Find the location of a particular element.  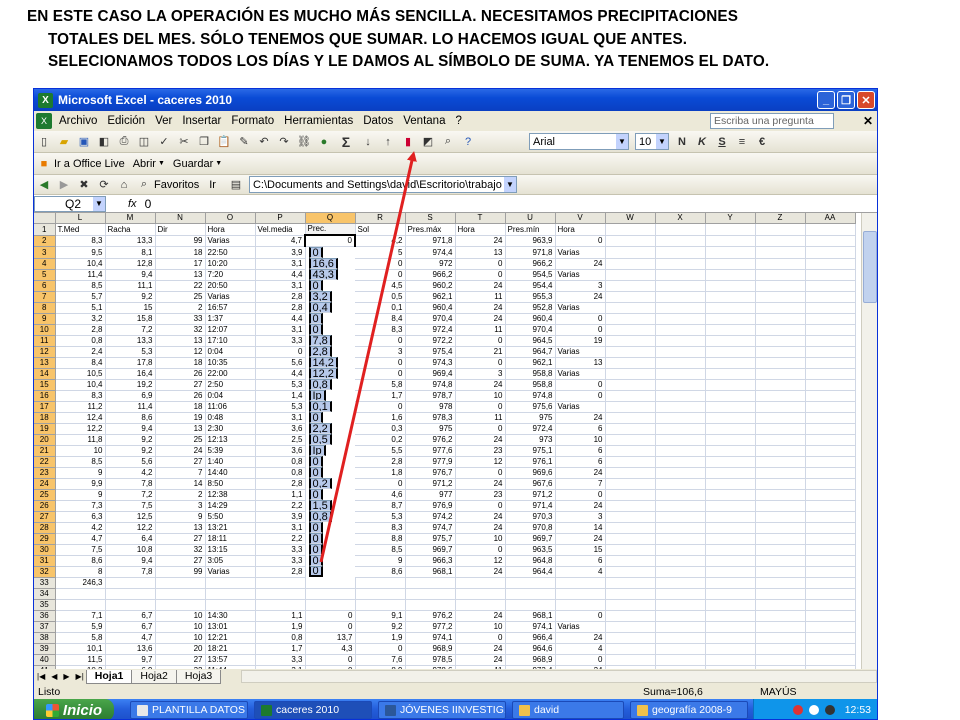

cell: 9,4 is located at coordinates (130, 561).